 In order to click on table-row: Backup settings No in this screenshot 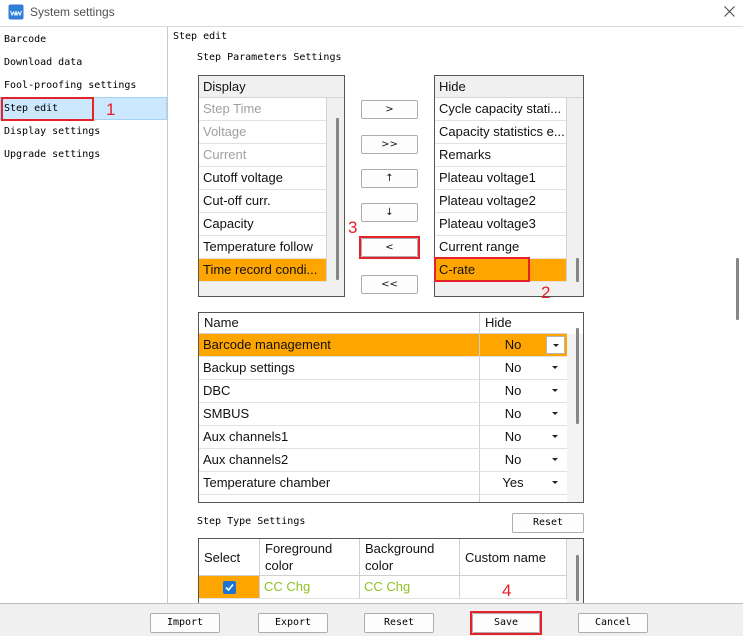, I will do `click(383, 368)`.